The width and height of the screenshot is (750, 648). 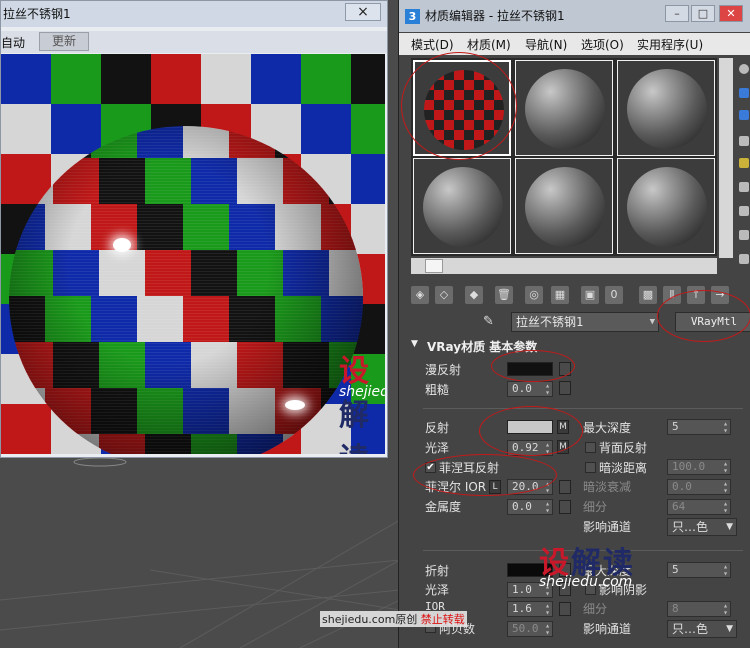 What do you see at coordinates (702, 527) in the screenshot?
I see `reflect-affect-channels-dropdown: 只…色 ▼` at bounding box center [702, 527].